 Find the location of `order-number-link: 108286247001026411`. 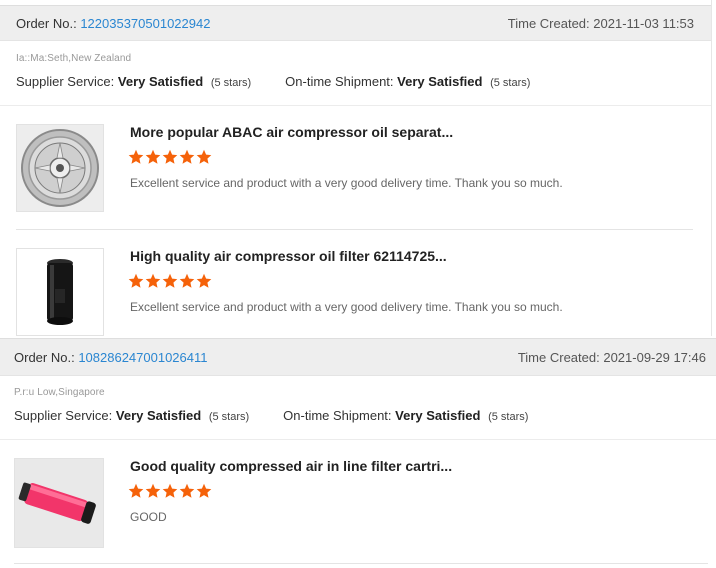

order-number-link: 108286247001026411 is located at coordinates (142, 357).